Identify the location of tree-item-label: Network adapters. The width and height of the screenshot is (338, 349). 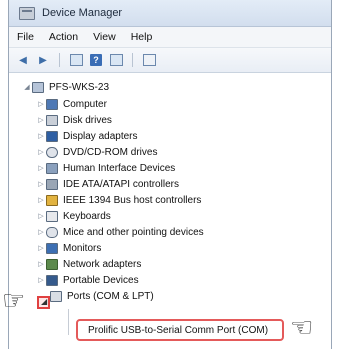
(102, 264).